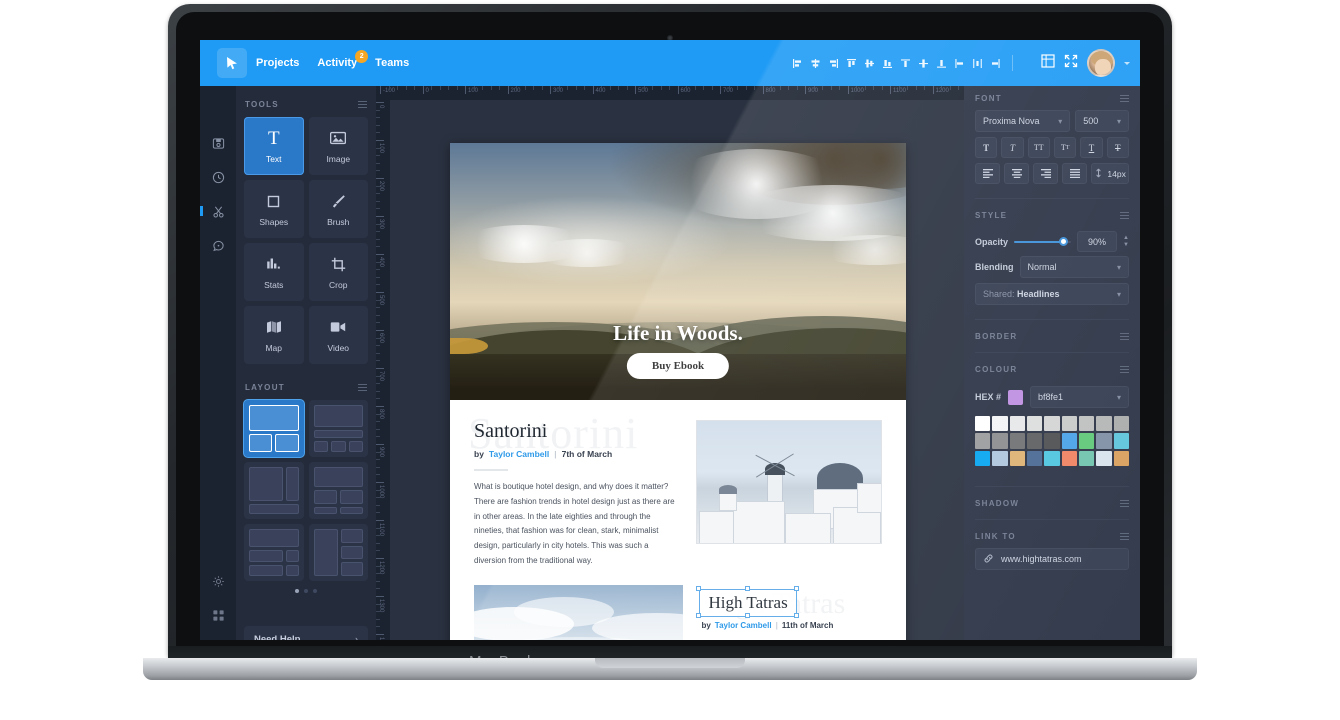 The width and height of the screenshot is (1340, 720). I want to click on grid-icon, so click(1048, 63).